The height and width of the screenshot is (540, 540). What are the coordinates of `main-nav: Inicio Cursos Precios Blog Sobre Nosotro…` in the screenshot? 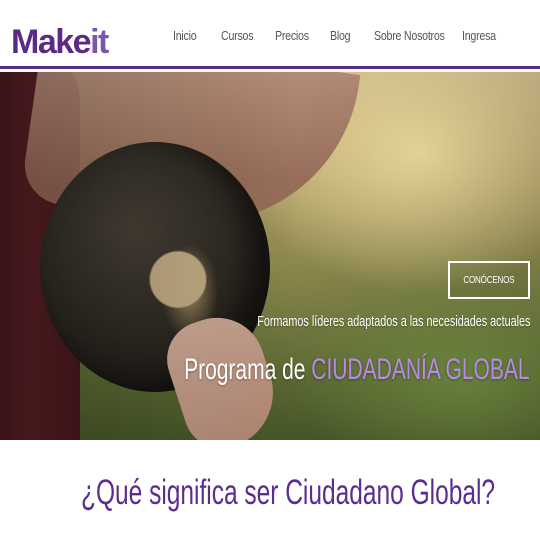 It's located at (270, 36).